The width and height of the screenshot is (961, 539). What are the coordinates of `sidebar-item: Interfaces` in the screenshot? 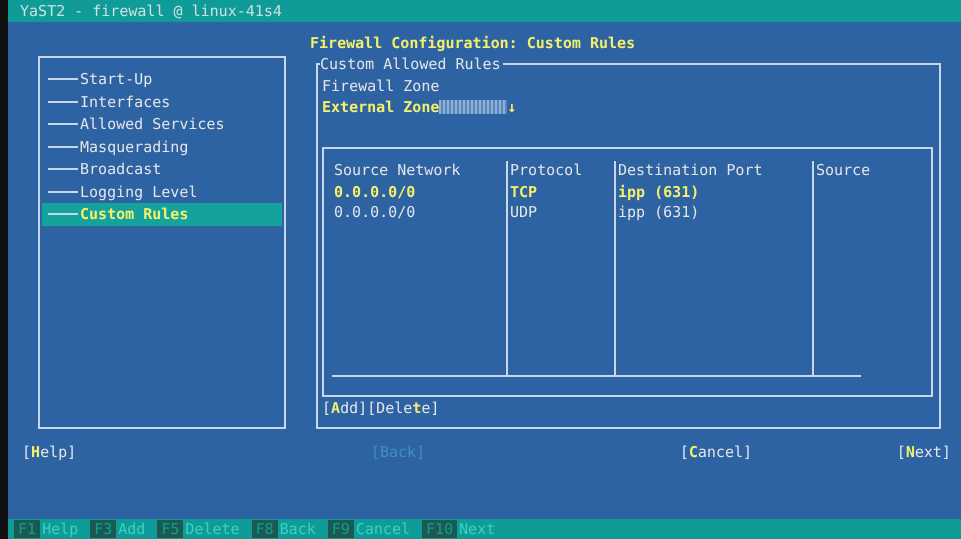 It's located at (162, 101).